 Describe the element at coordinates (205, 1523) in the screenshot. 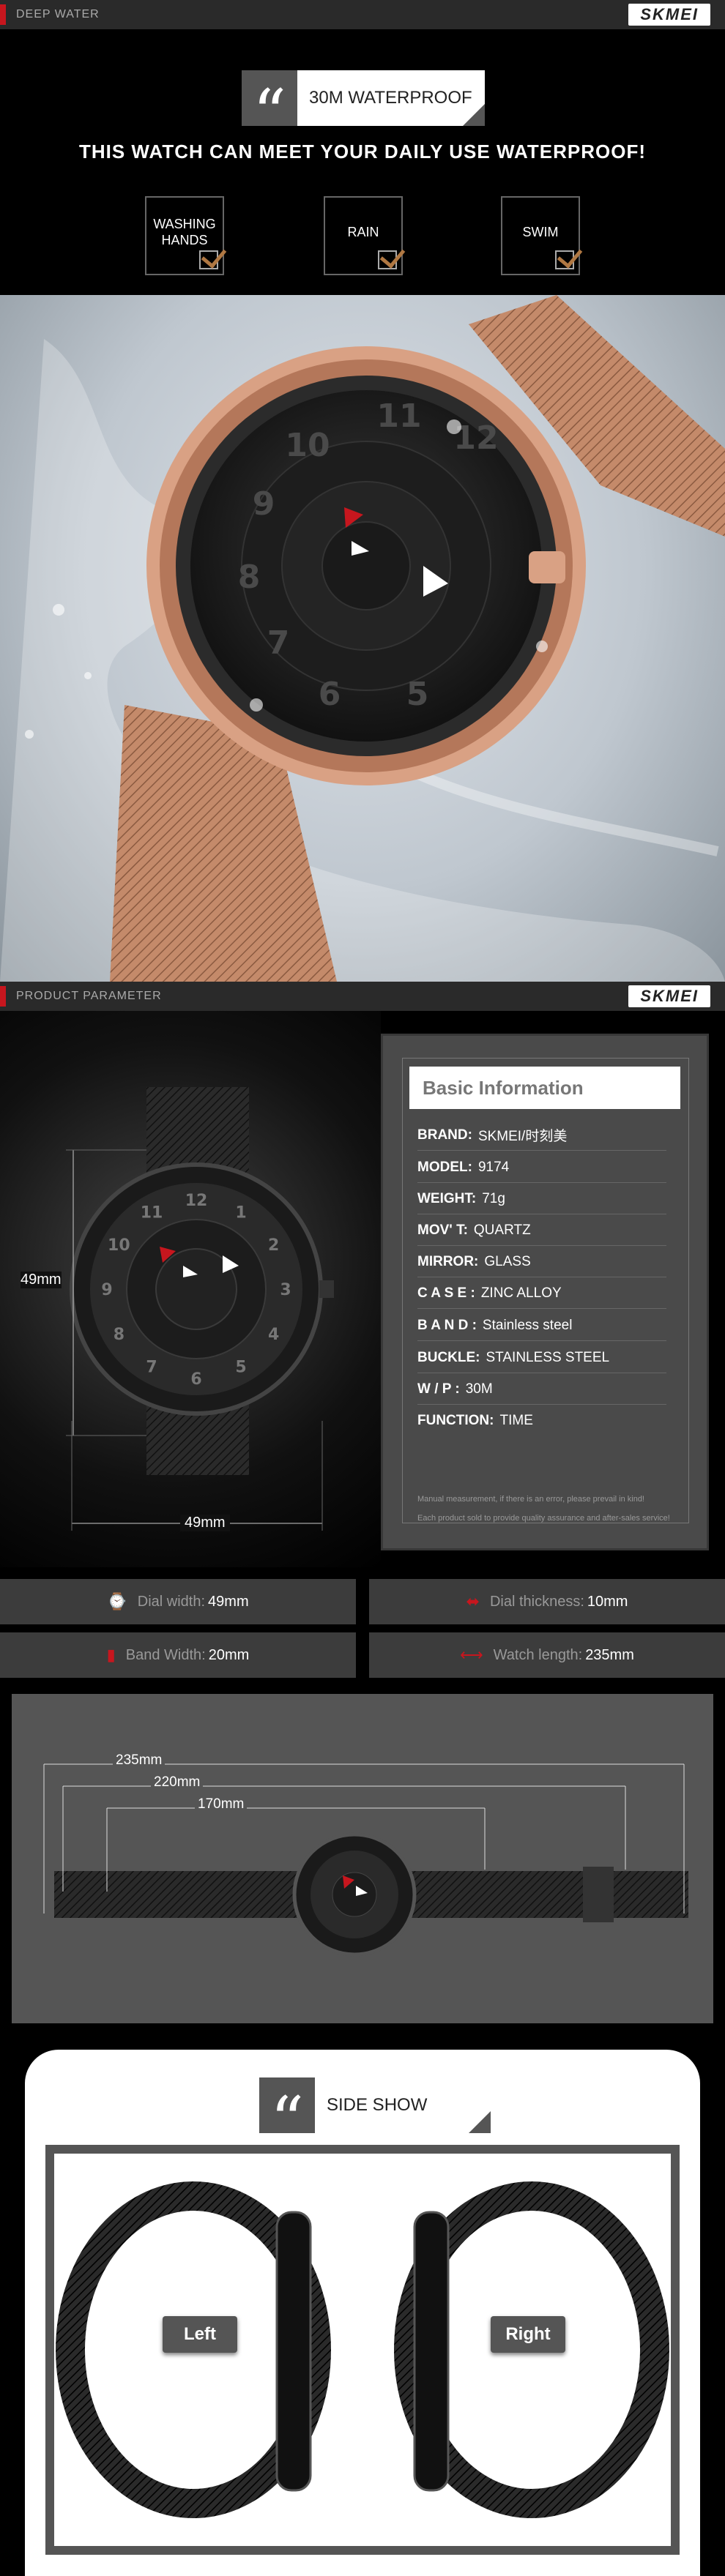

I see `width-label: 49mm` at that location.